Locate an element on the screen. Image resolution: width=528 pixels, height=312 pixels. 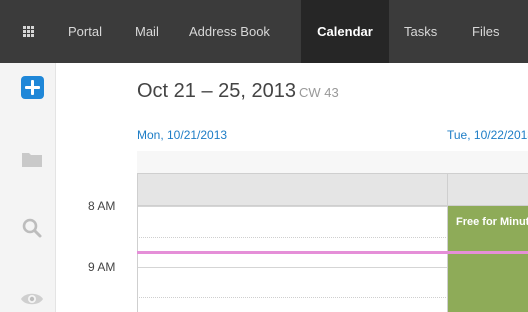
date-range-title: Oct 21 – 25, 2013 CW 43 is located at coordinates (238, 91).